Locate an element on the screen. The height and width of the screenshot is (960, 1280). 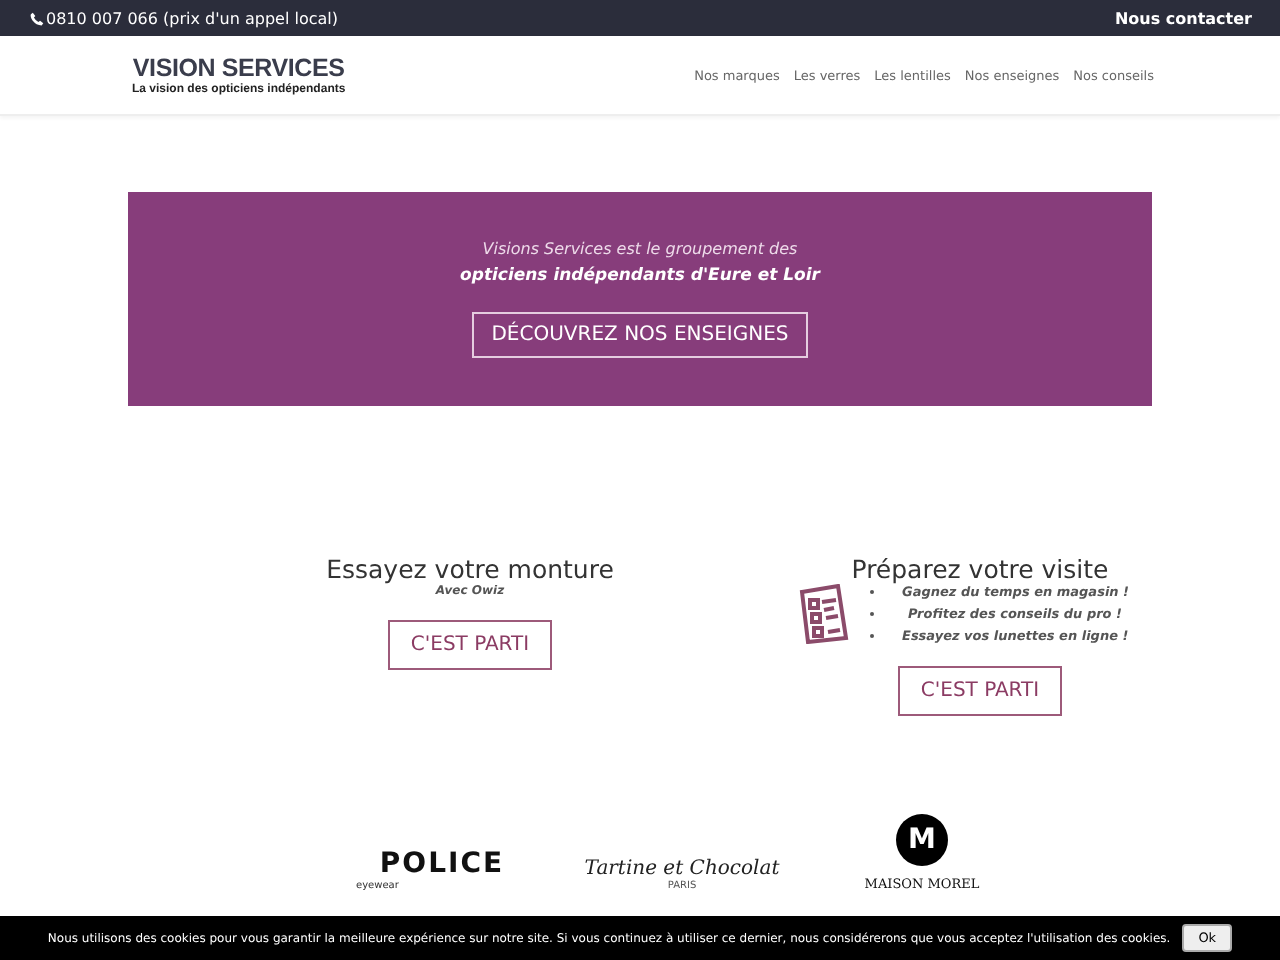
phone-number: 0810 007 066 (prix d'un appel local) is located at coordinates (192, 18).